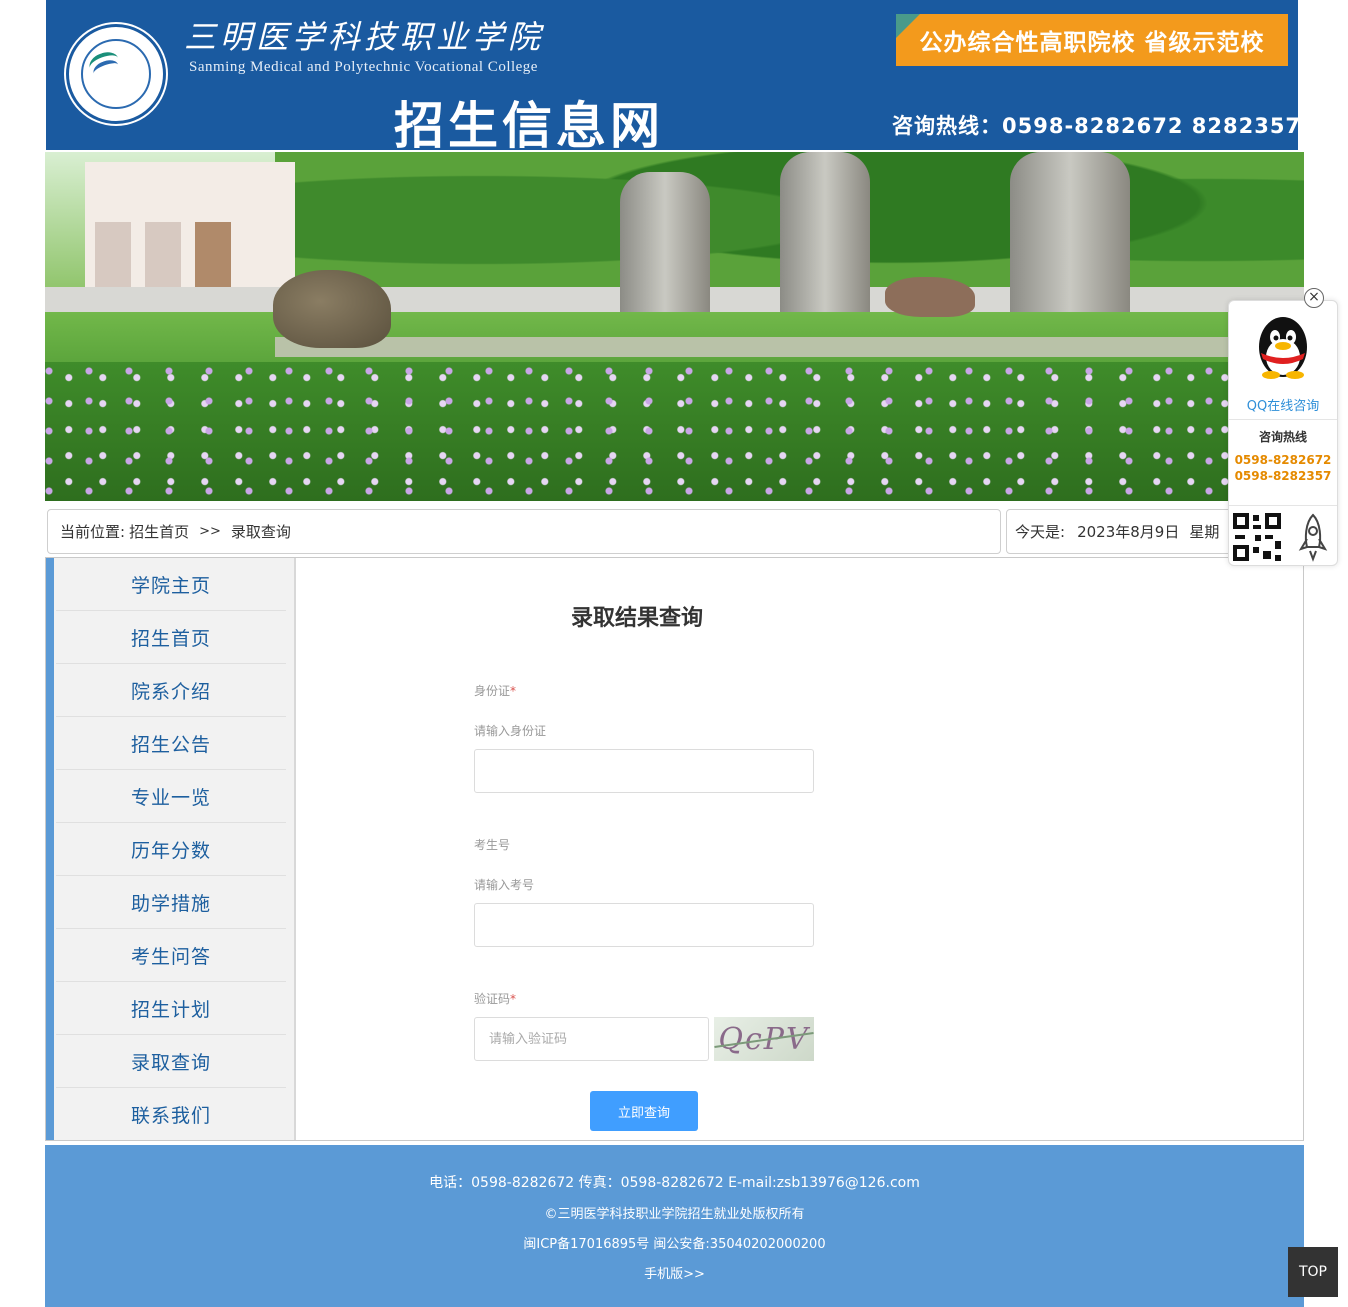 The image size is (1348, 1307). I want to click on back-to-top-button: TOP, so click(1313, 1272).